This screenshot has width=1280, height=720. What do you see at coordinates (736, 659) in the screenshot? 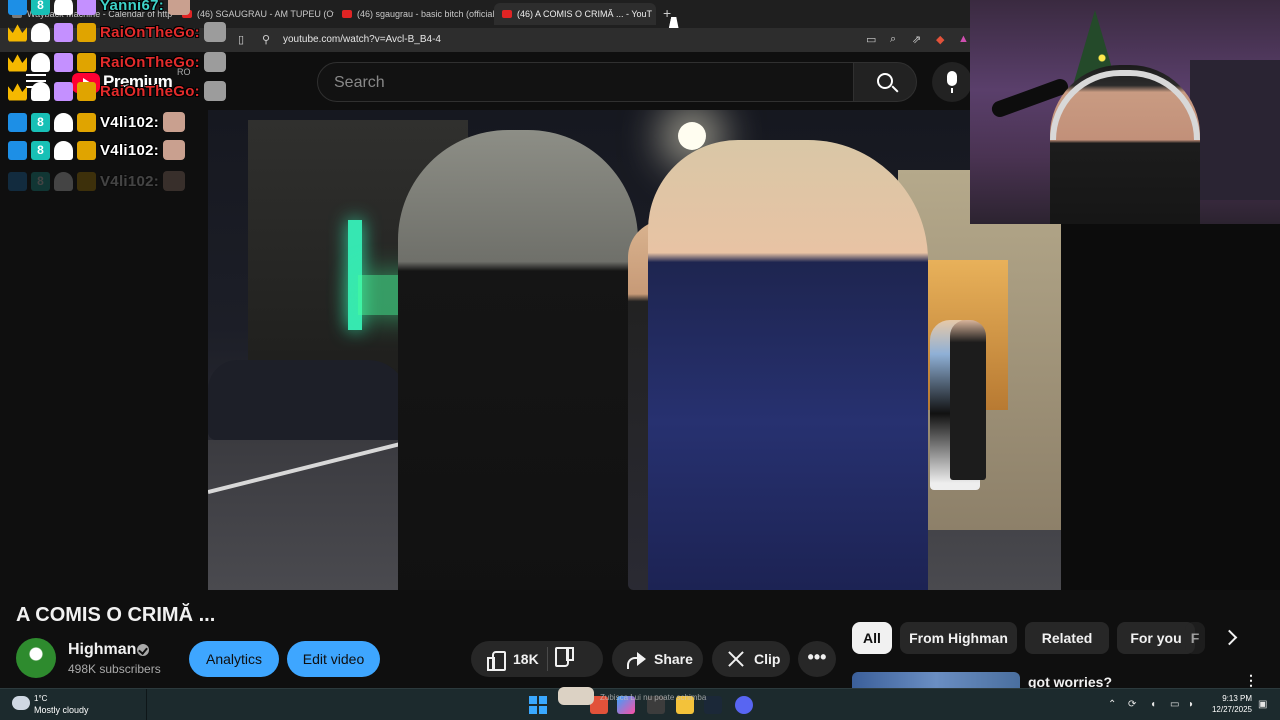
I see `scissors-icon` at bounding box center [736, 659].